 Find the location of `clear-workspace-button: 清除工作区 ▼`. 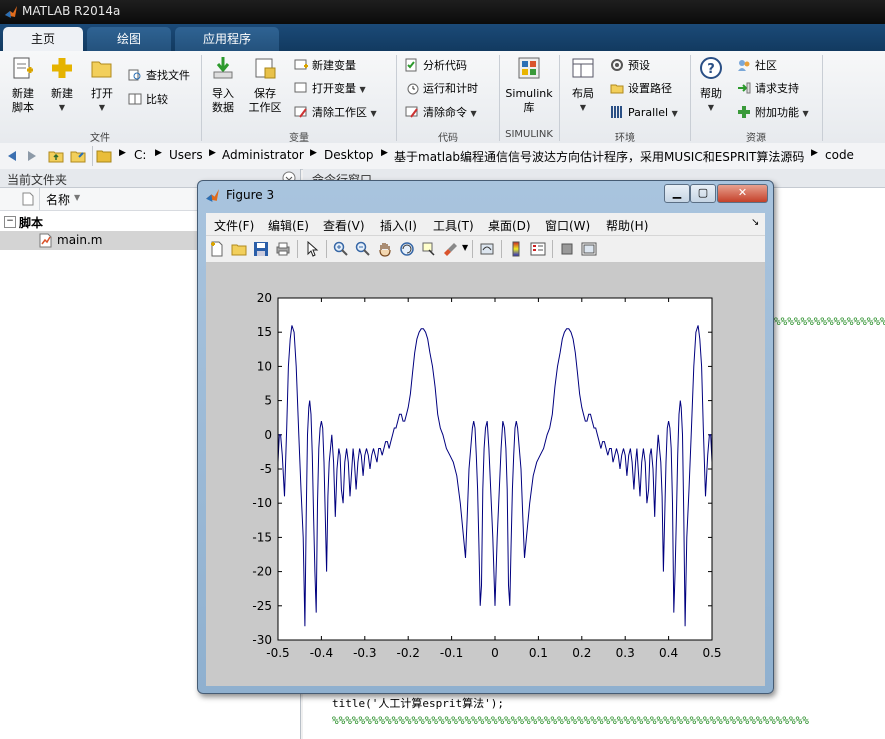

clear-workspace-button: 清除工作区 ▼ is located at coordinates (335, 113).